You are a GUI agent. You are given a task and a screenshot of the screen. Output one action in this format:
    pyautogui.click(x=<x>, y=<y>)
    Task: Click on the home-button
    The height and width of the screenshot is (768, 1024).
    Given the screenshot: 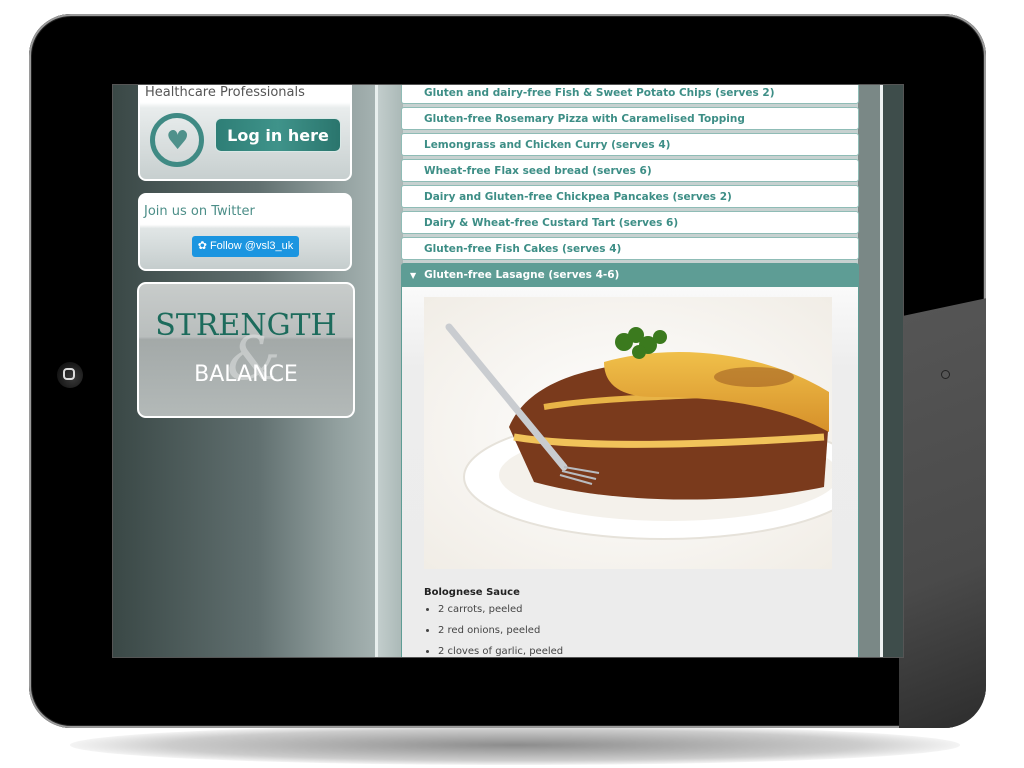 What is the action you would take?
    pyautogui.click(x=70, y=375)
    